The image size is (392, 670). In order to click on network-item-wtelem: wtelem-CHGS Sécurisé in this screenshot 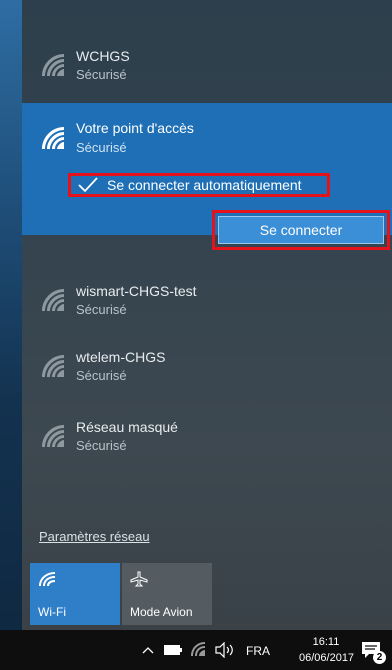, I will do `click(207, 368)`.